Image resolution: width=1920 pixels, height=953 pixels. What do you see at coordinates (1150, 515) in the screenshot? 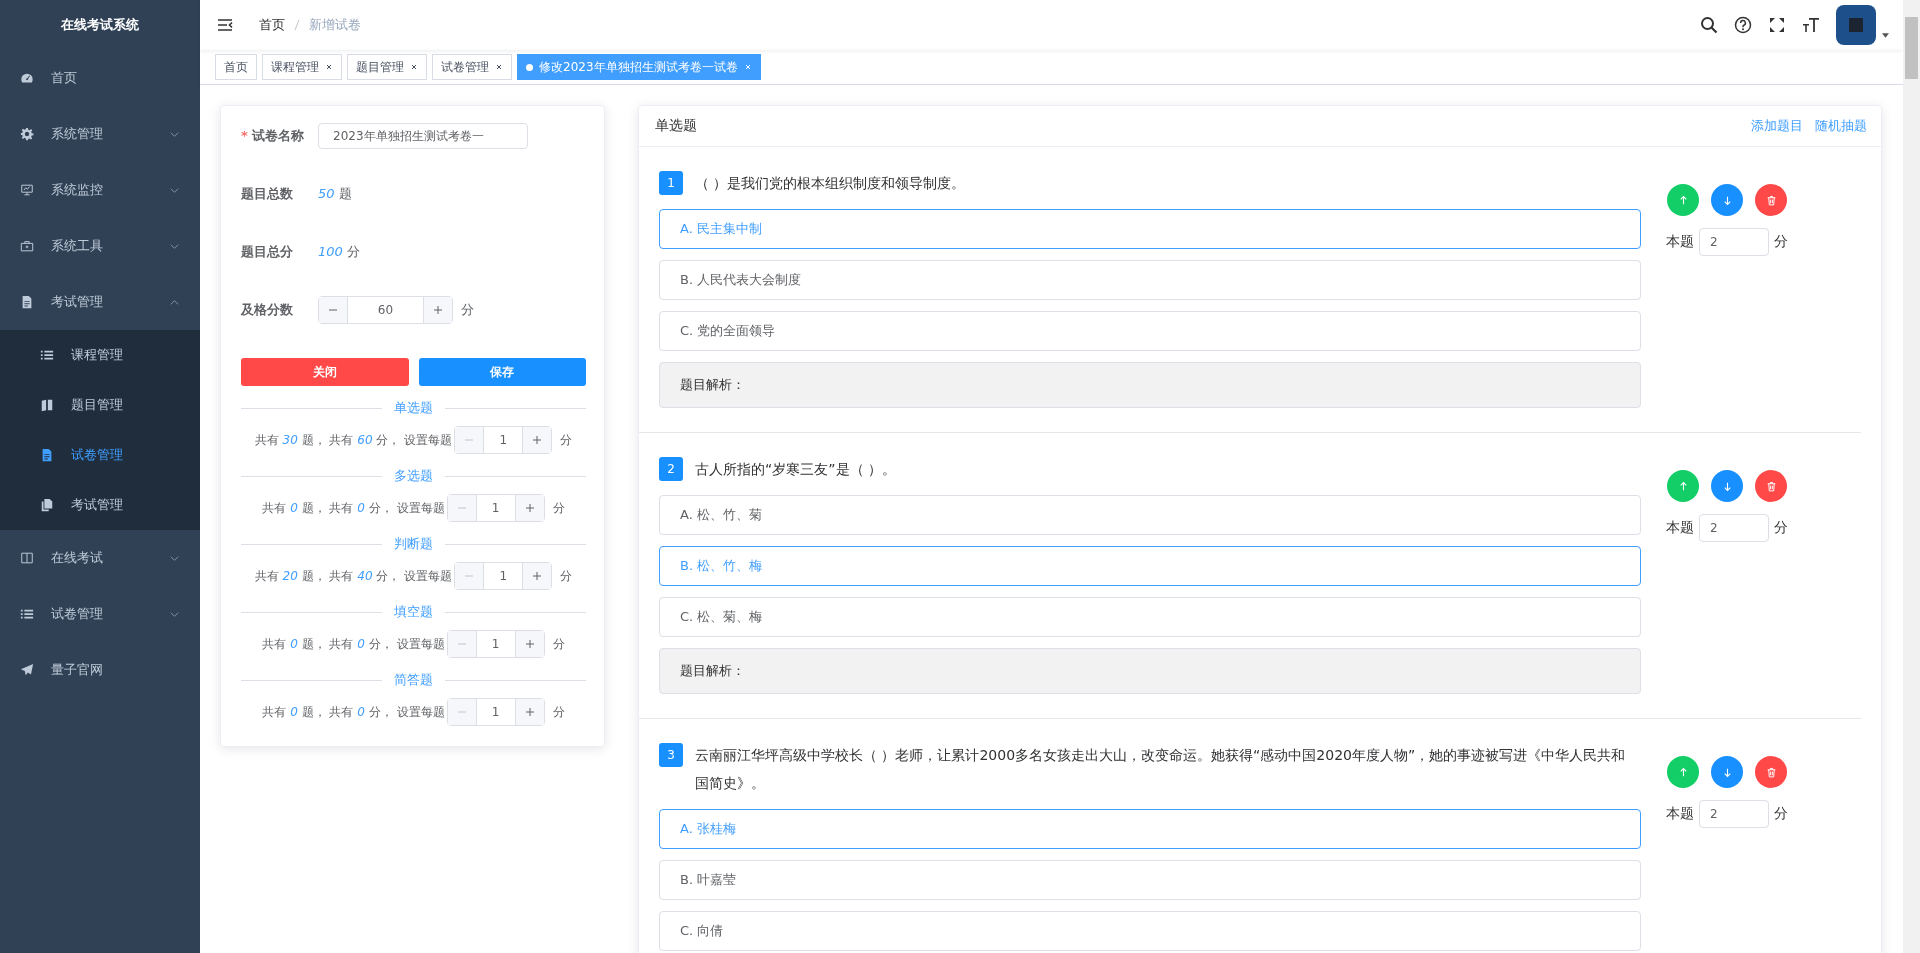
I see `answer-option: A. 松、竹、菊` at bounding box center [1150, 515].